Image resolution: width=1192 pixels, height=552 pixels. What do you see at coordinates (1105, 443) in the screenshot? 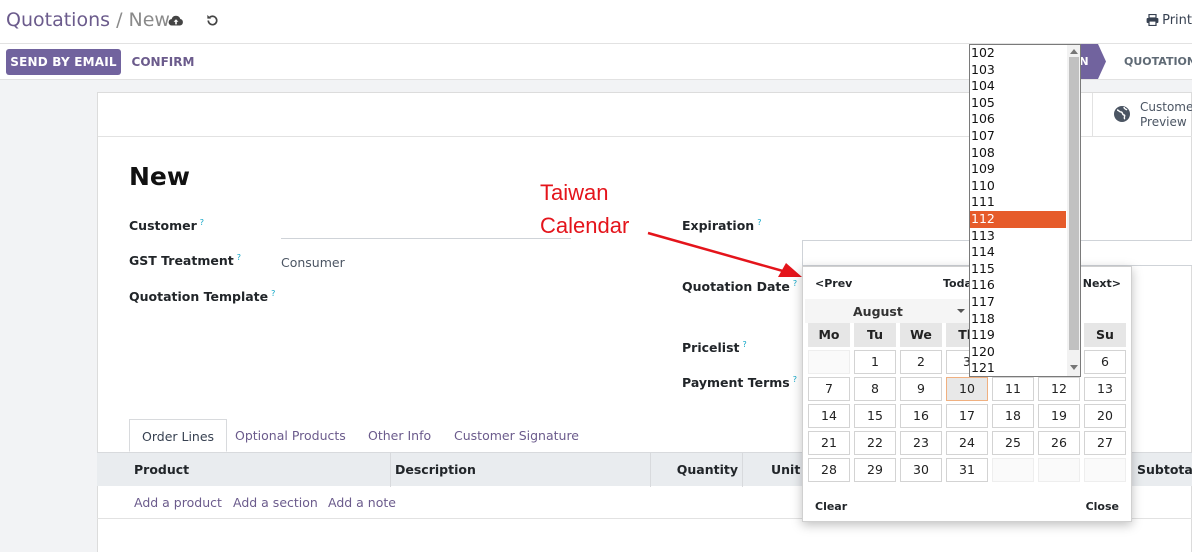
I see `calendar-day: 27` at bounding box center [1105, 443].